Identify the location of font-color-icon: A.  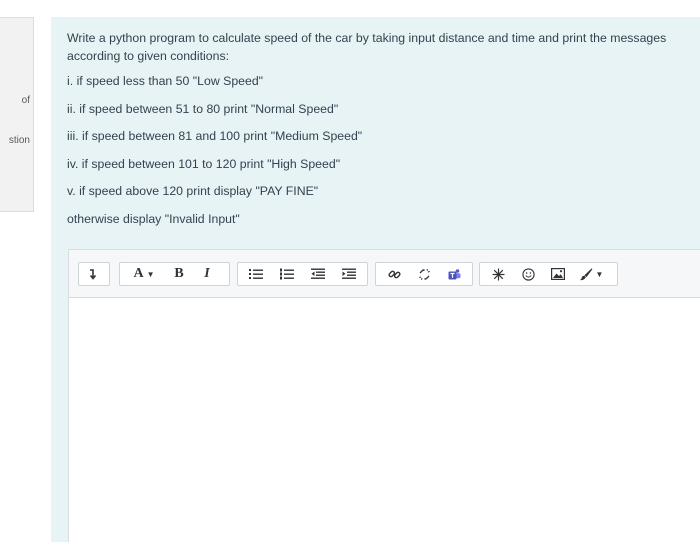
(138, 273).